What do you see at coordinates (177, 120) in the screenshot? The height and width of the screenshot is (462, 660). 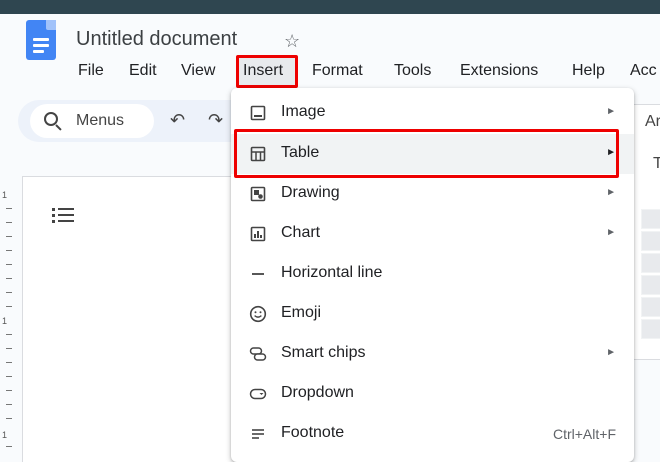 I see `undo-icon: ↶` at bounding box center [177, 120].